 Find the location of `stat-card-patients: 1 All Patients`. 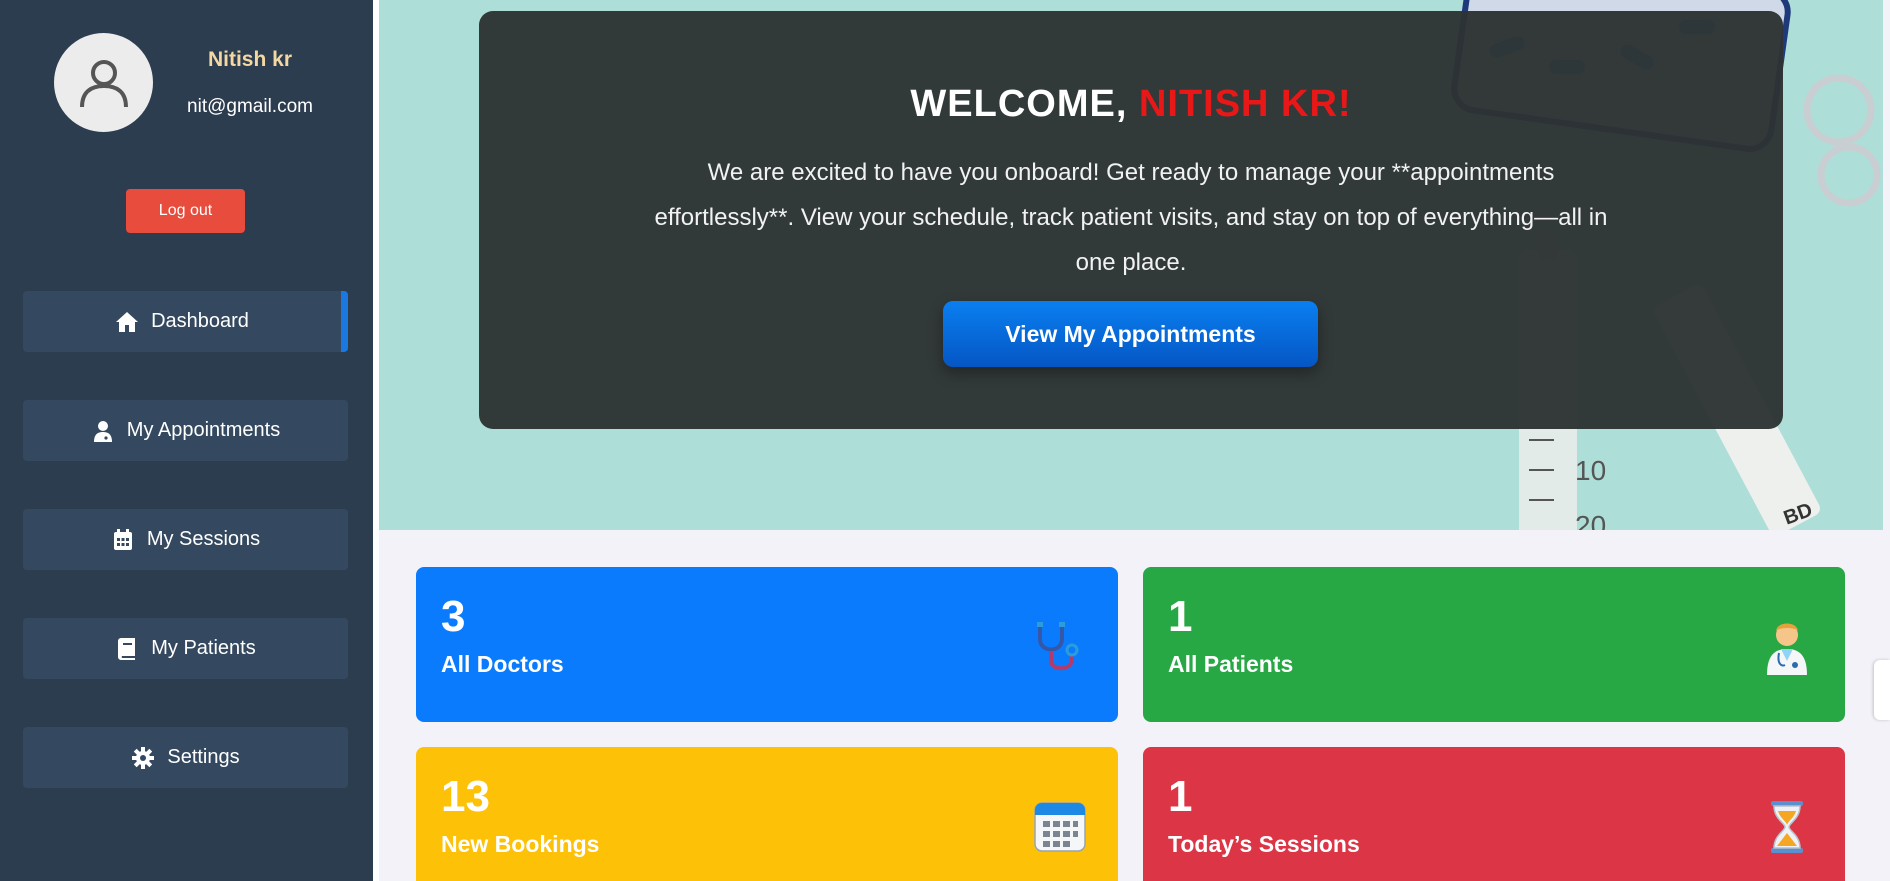

stat-card-patients: 1 All Patients is located at coordinates (1494, 644).